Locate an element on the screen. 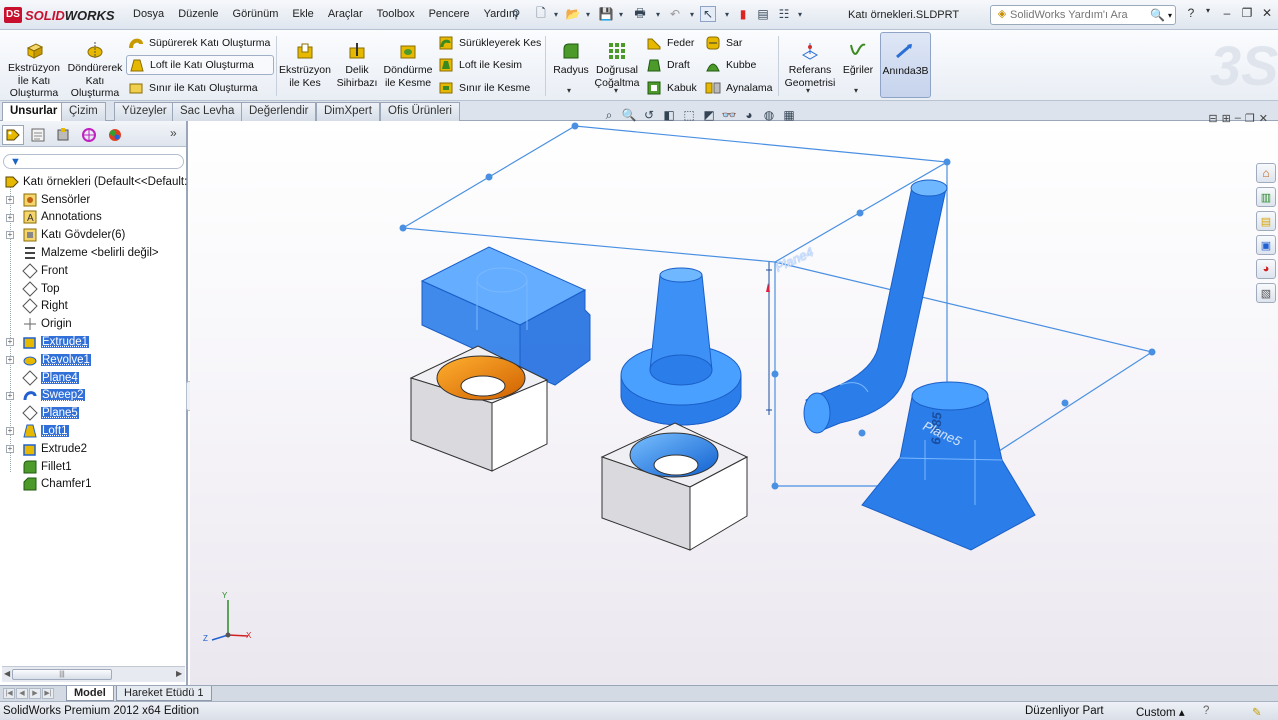 The height and width of the screenshot is (720, 1278). tree-node: Chamfer1 is located at coordinates (93, 485).